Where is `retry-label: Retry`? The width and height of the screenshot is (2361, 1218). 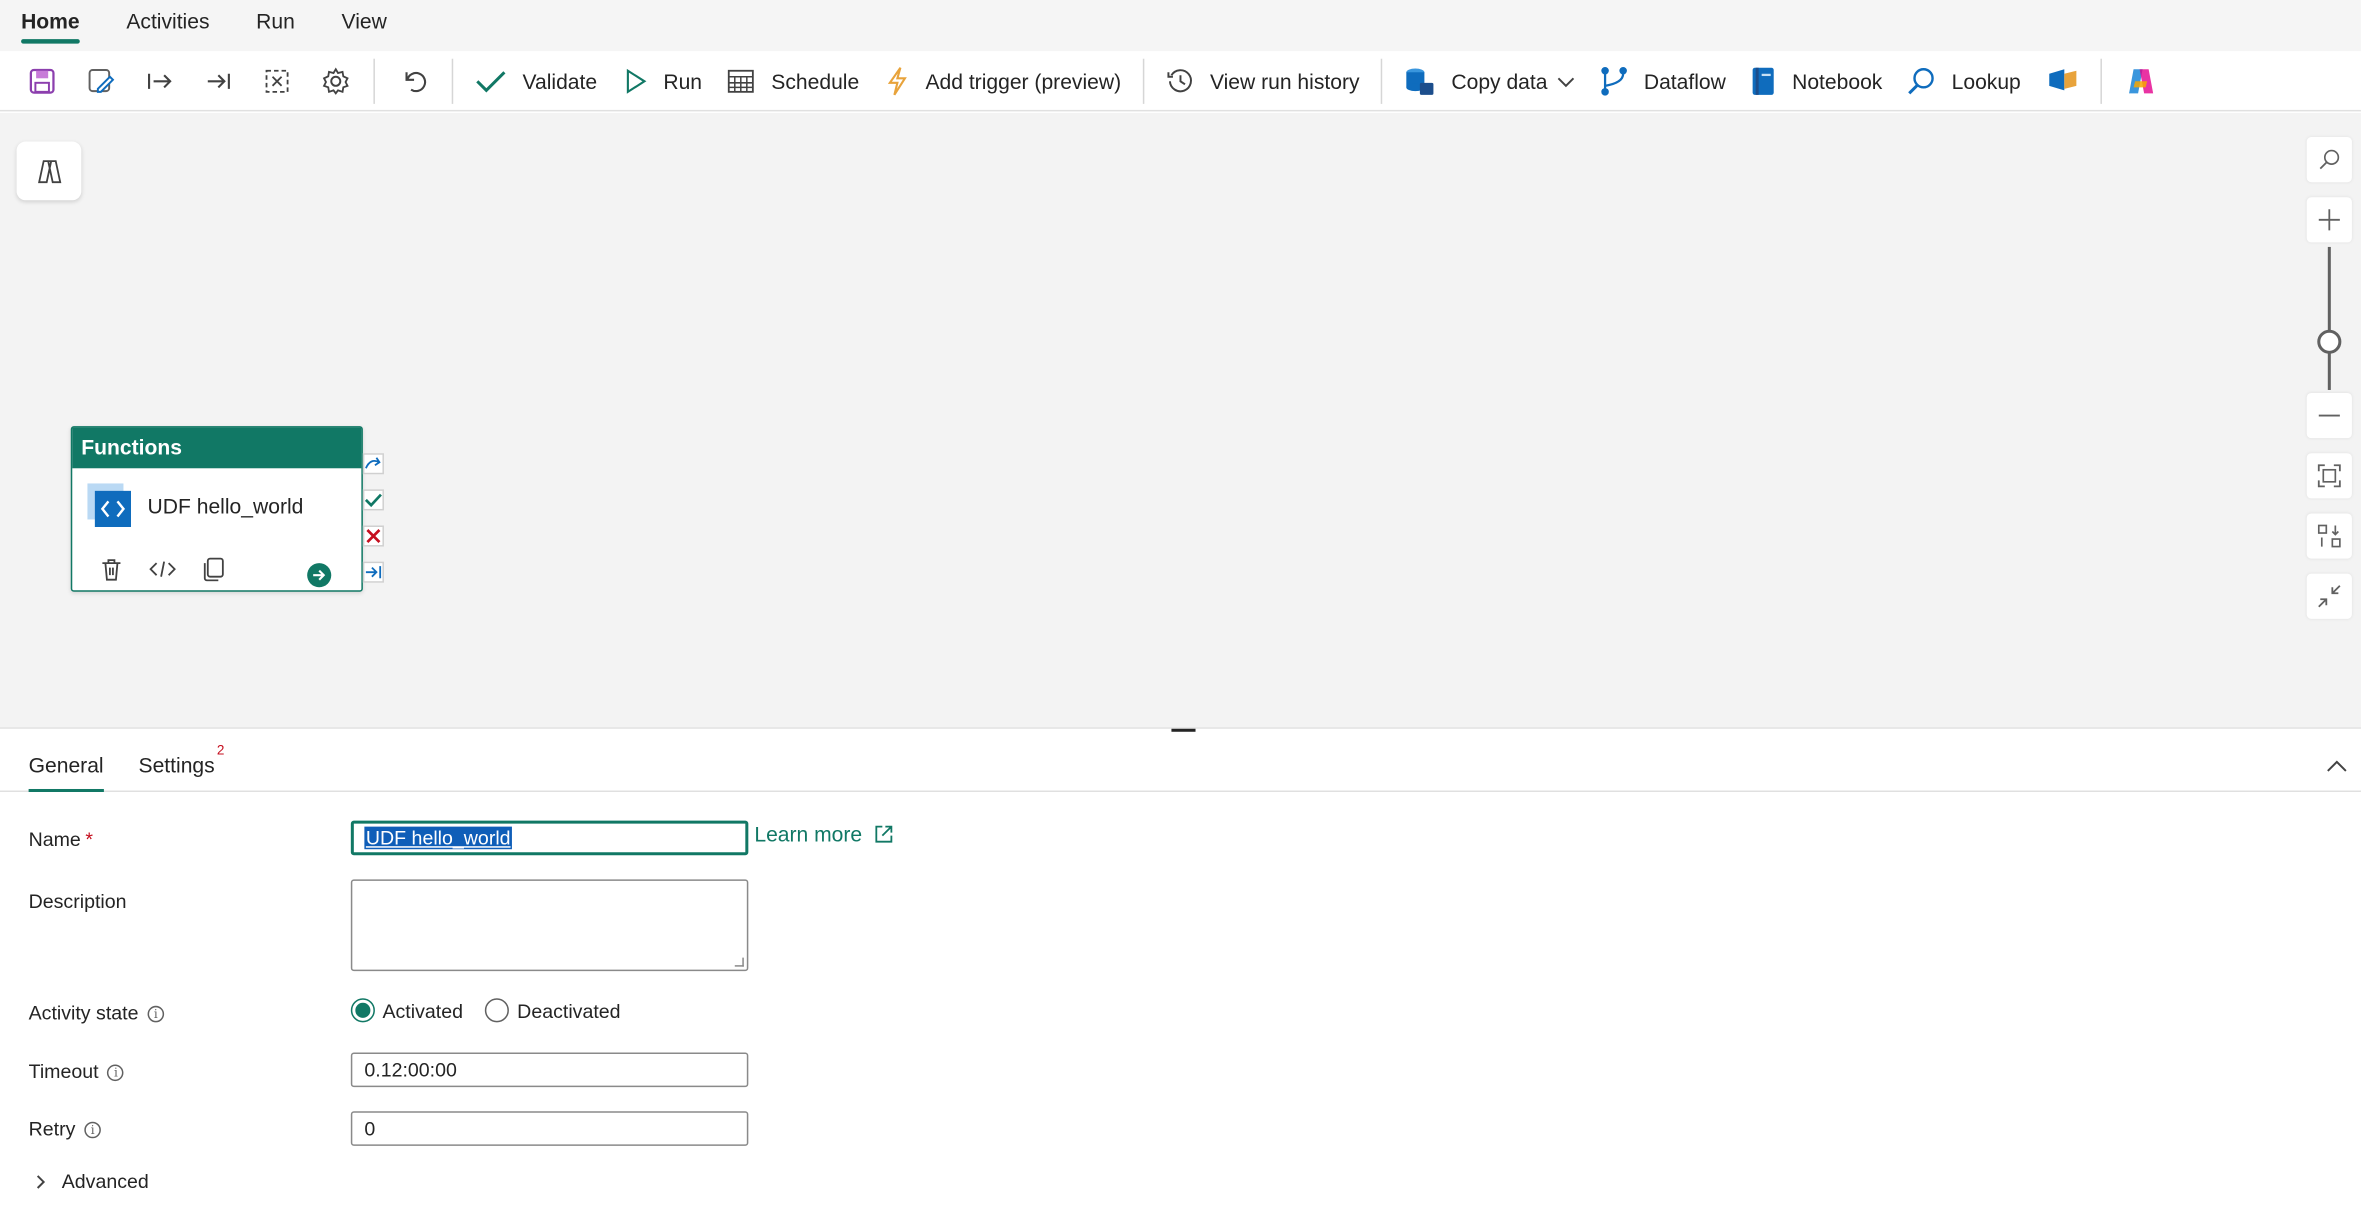
retry-label: Retry is located at coordinates (52, 1128).